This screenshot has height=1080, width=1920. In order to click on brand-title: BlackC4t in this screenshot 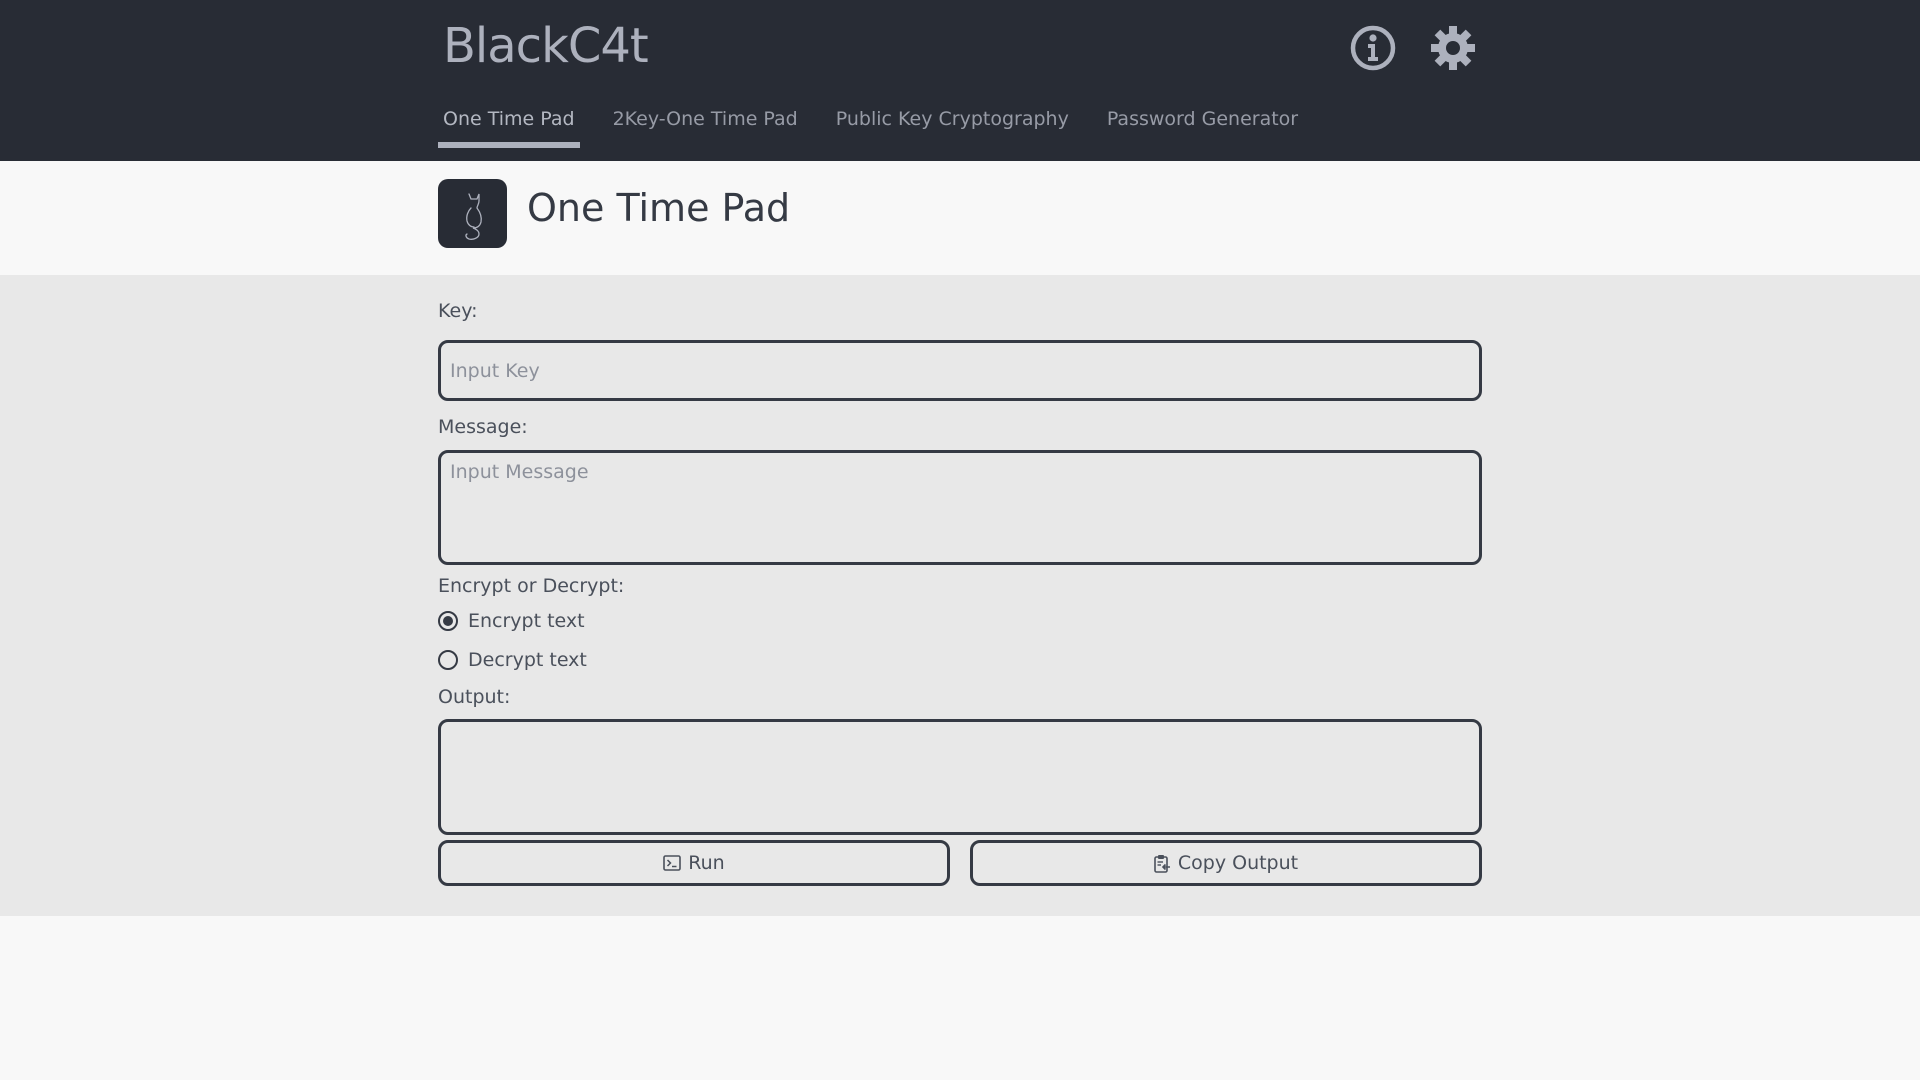, I will do `click(546, 46)`.